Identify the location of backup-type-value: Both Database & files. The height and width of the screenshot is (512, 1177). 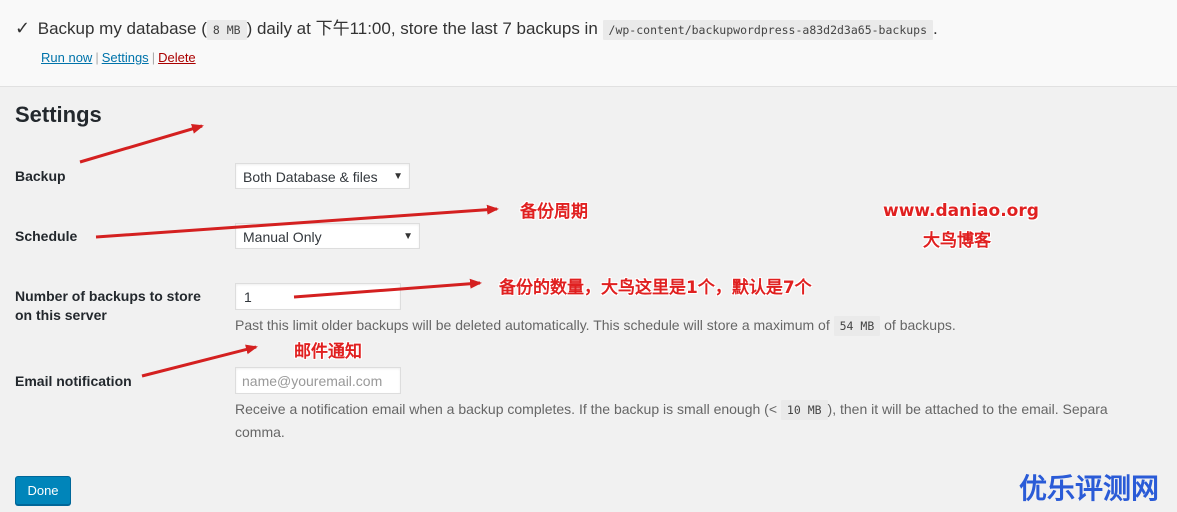
(310, 177).